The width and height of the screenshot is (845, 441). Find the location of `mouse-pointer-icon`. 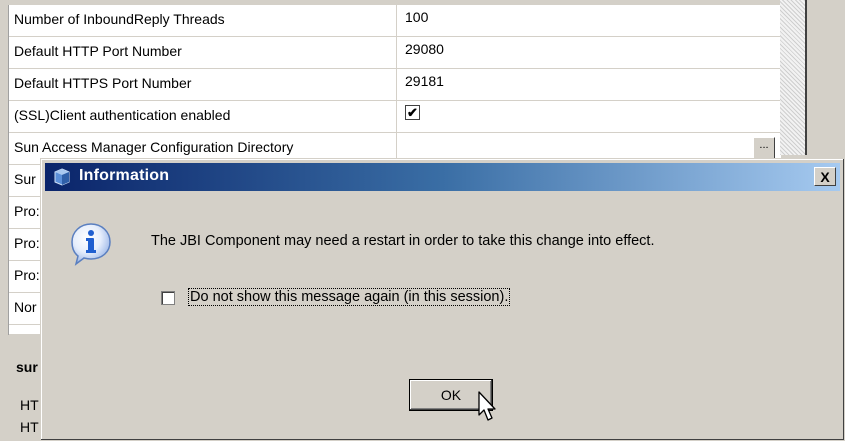

mouse-pointer-icon is located at coordinates (487, 406).